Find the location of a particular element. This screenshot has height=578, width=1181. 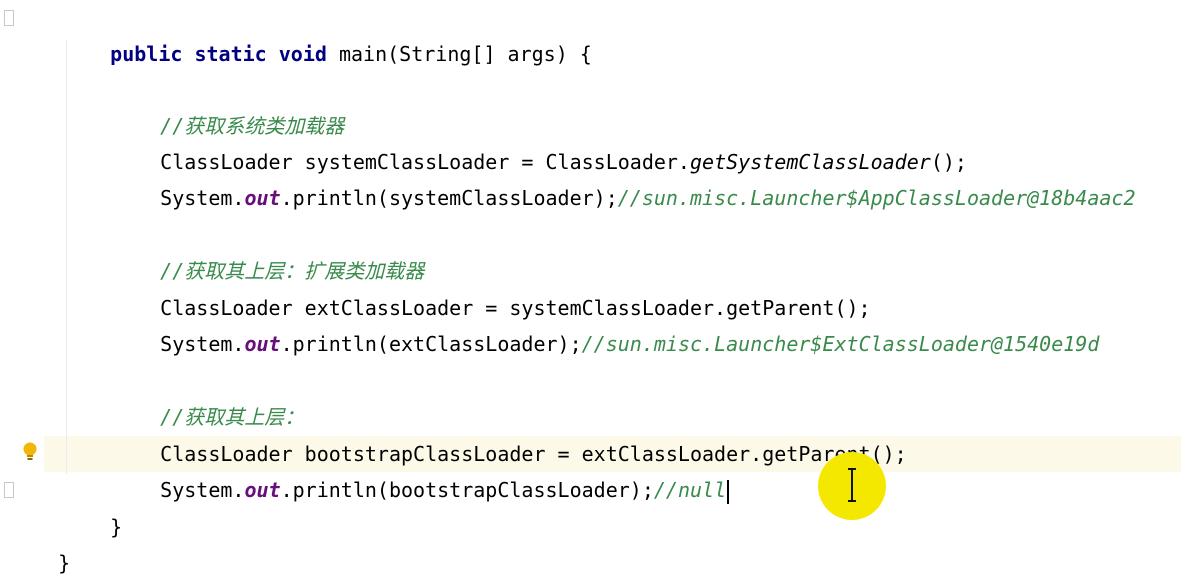

lightbulb-icon is located at coordinates (30, 452).